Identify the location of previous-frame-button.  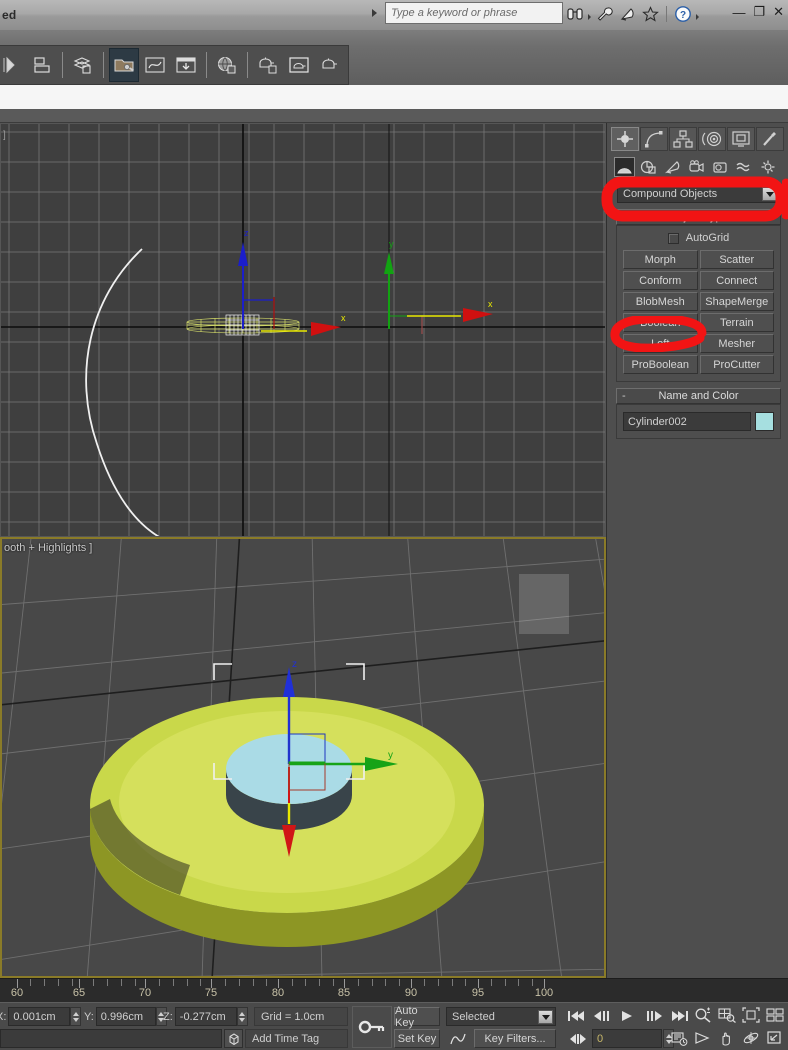
(602, 1016).